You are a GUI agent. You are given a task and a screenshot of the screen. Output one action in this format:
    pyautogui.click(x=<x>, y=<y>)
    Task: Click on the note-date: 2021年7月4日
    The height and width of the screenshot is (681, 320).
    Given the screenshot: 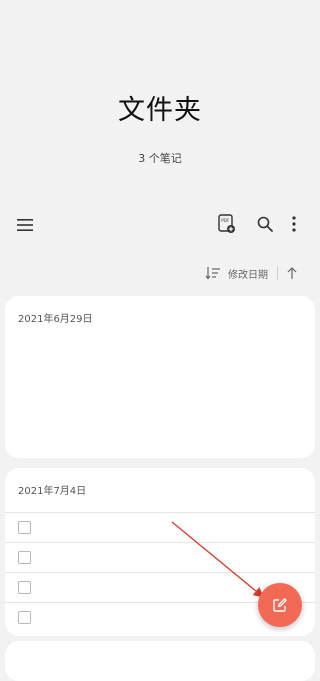 What is the action you would take?
    pyautogui.click(x=52, y=491)
    